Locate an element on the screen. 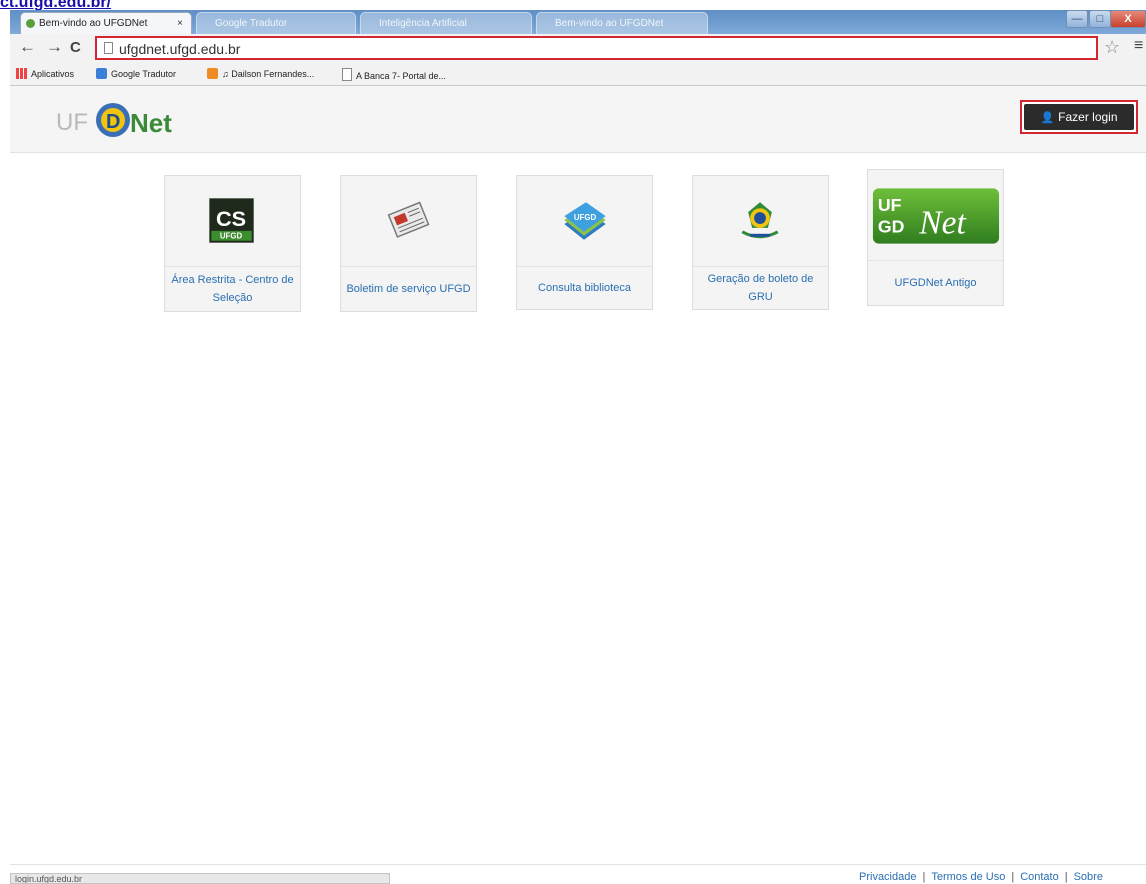 The height and width of the screenshot is (884, 1146). tab-title: Google Tradutor is located at coordinates (251, 23).